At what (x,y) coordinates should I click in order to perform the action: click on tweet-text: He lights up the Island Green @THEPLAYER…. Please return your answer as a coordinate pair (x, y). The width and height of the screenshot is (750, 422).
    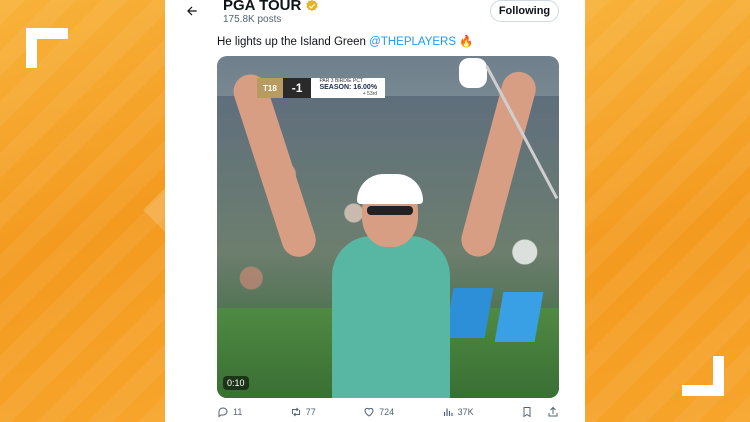
    Looking at the image, I should click on (345, 41).